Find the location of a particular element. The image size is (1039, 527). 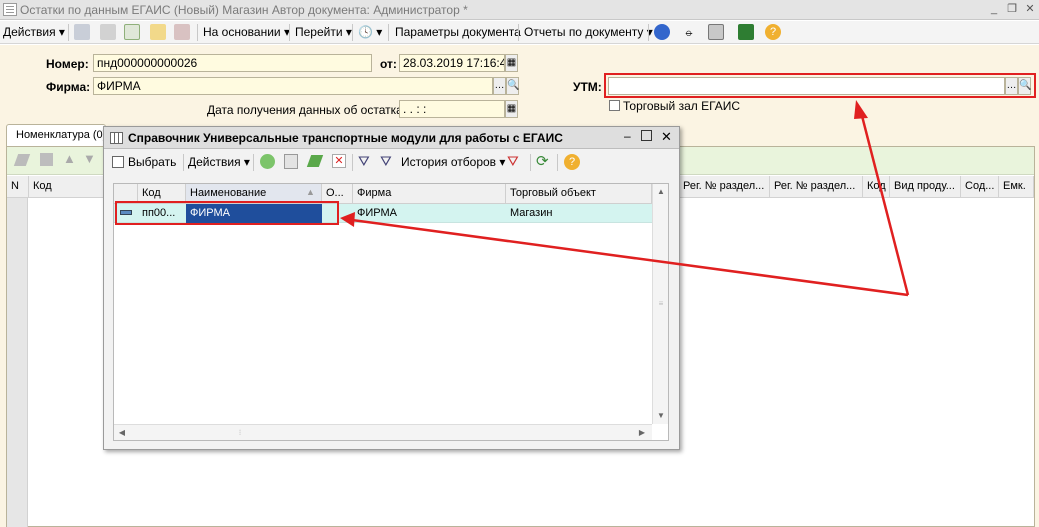

arrow-line-to-utm is located at coordinates (884, 203).